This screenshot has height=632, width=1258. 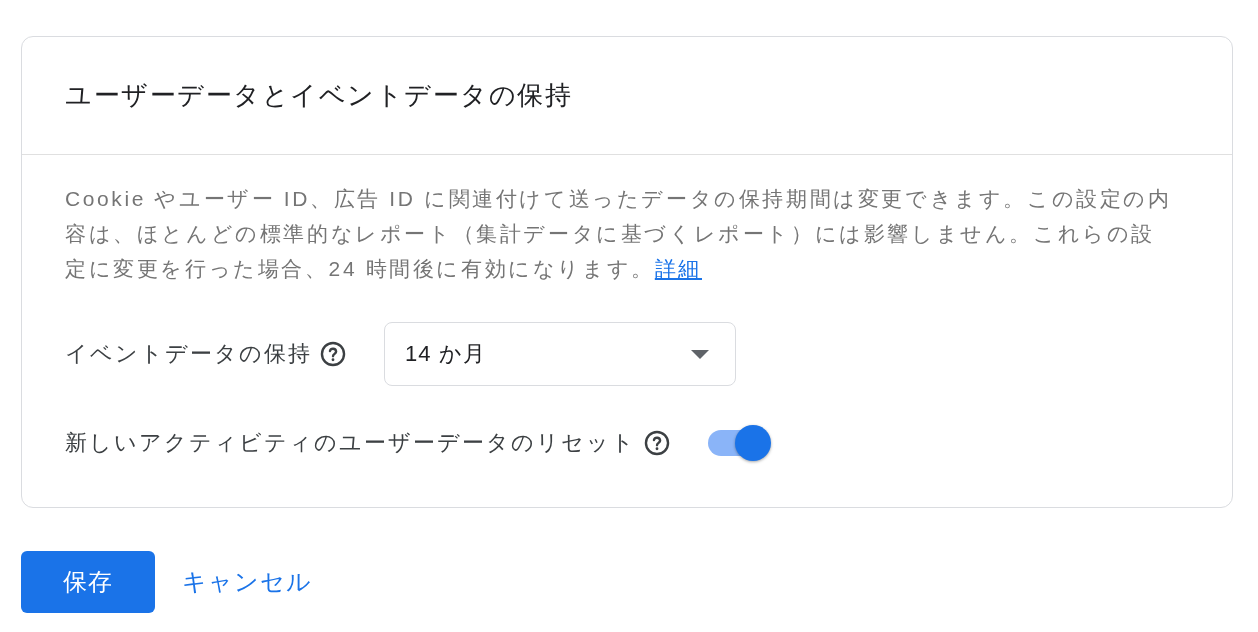 What do you see at coordinates (318, 95) in the screenshot?
I see `card-title: ユーザーデータとイベントデータの保持` at bounding box center [318, 95].